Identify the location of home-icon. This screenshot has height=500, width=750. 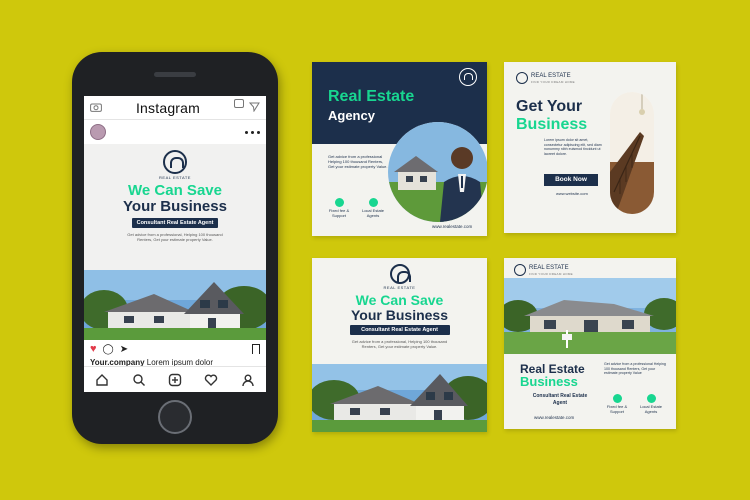
(102, 380).